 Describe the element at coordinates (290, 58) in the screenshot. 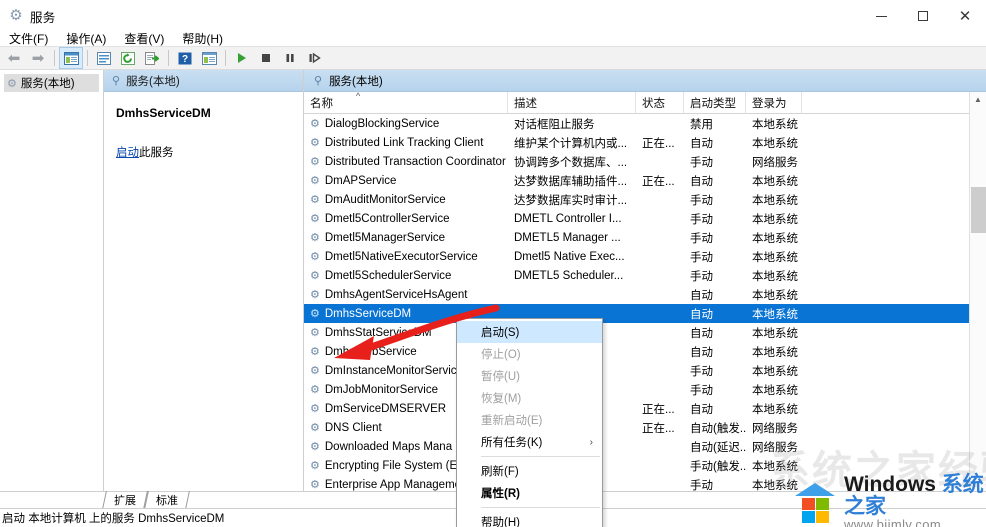

I see `pause-service-icon` at that location.